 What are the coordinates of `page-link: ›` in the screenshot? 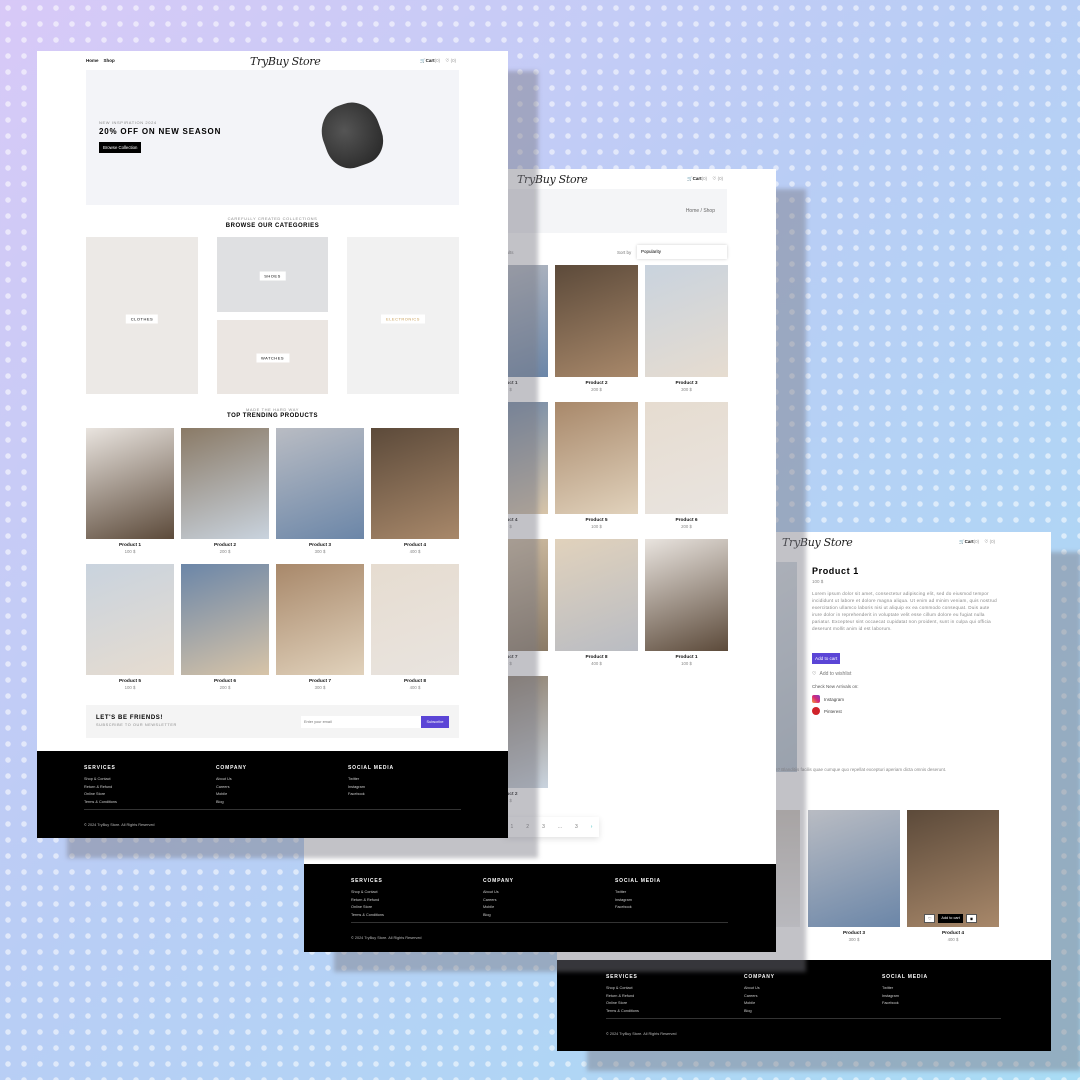 It's located at (592, 827).